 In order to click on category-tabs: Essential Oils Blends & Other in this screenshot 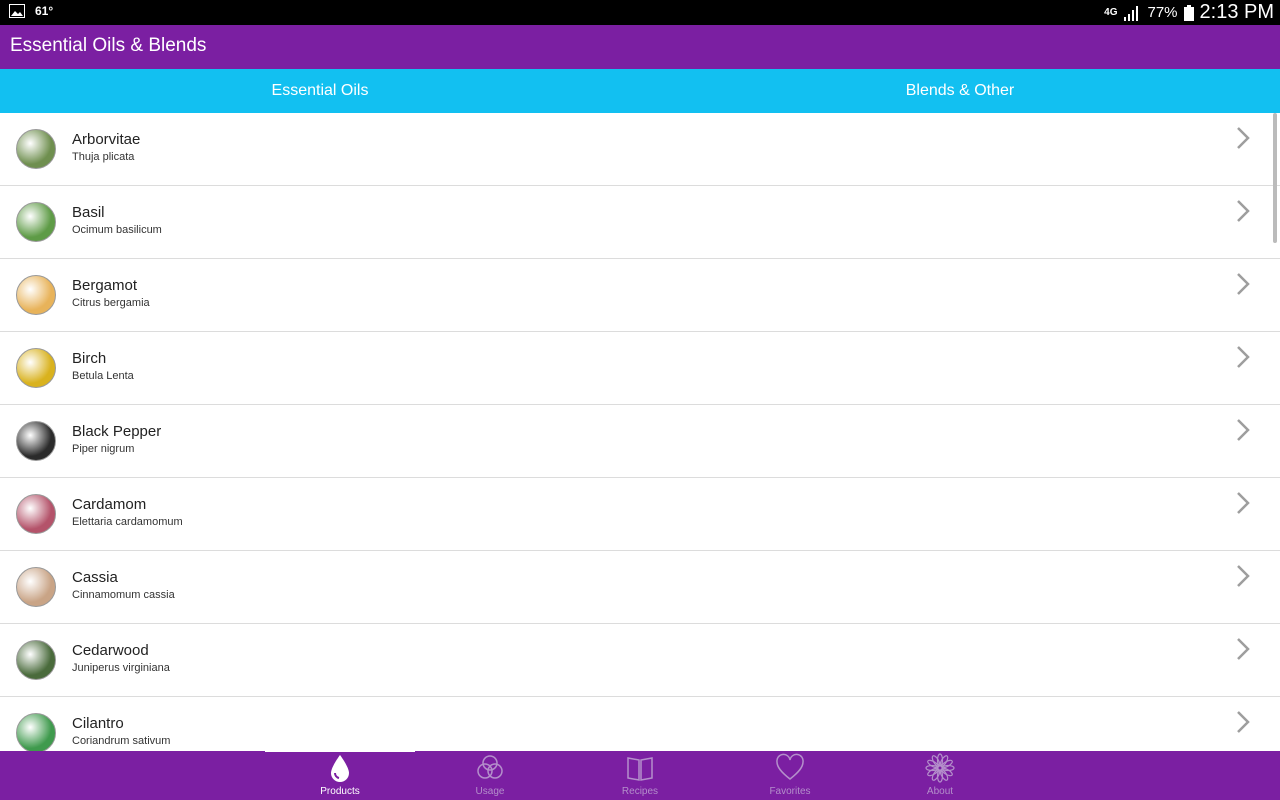, I will do `click(640, 91)`.